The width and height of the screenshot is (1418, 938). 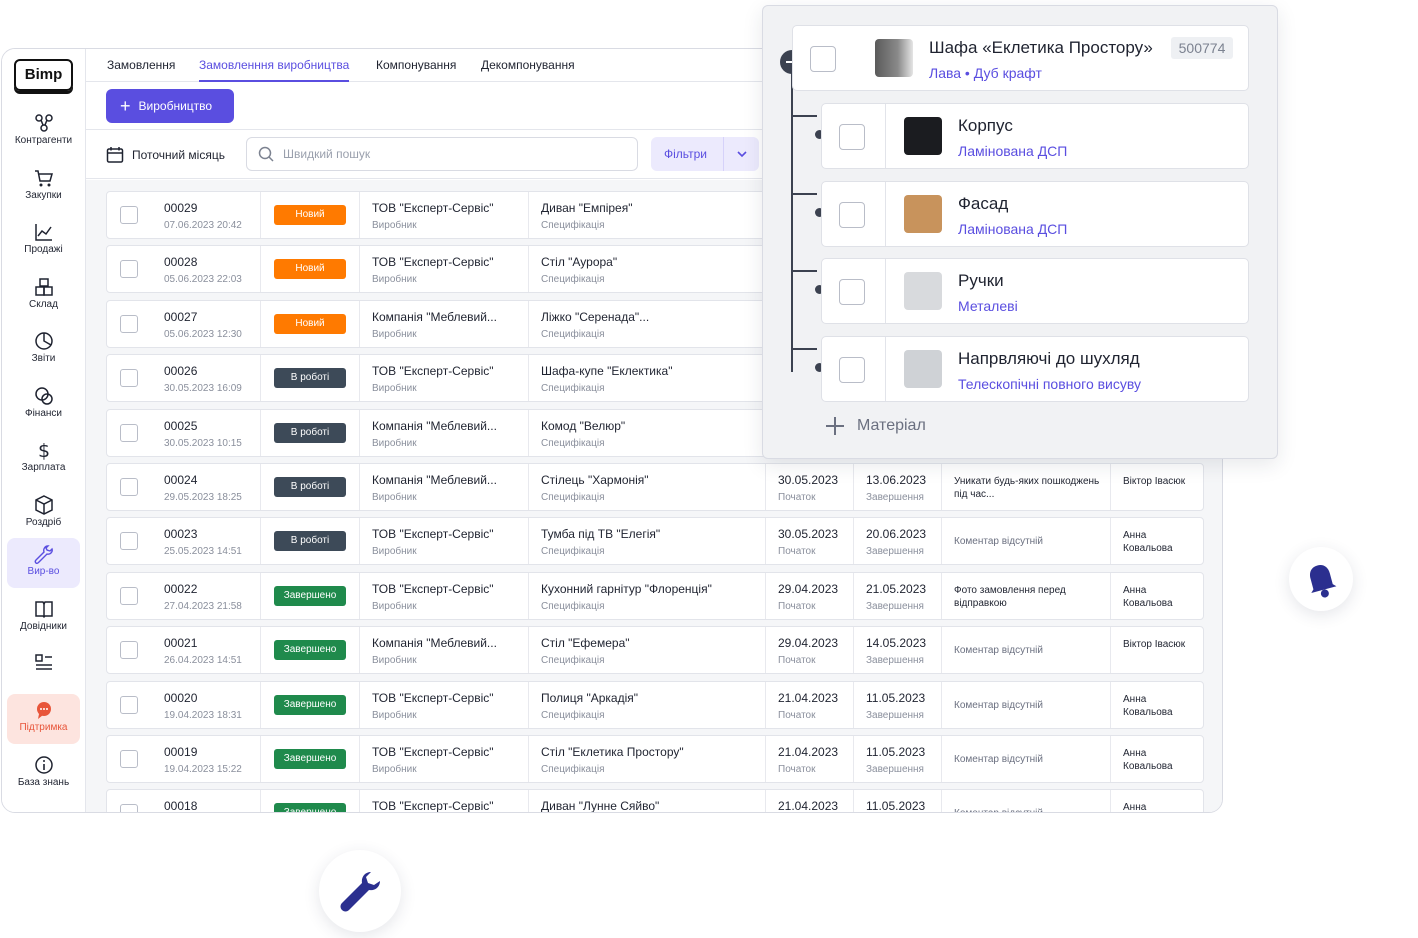 I want to click on book-icon, so click(x=43, y=610).